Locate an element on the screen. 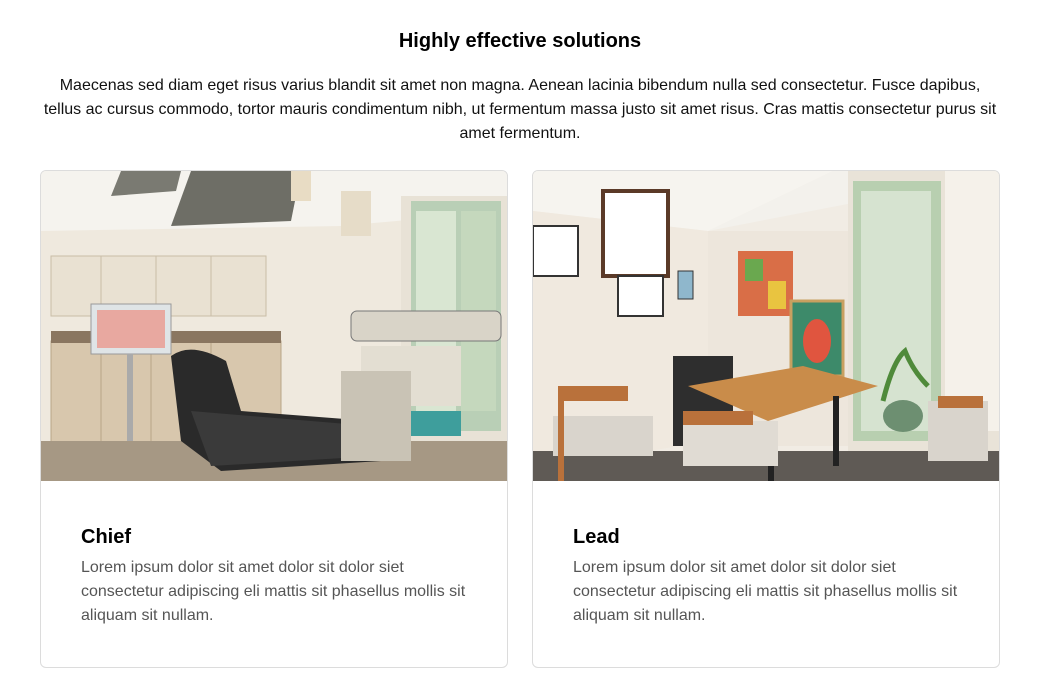  card-title: Chief is located at coordinates (106, 537).